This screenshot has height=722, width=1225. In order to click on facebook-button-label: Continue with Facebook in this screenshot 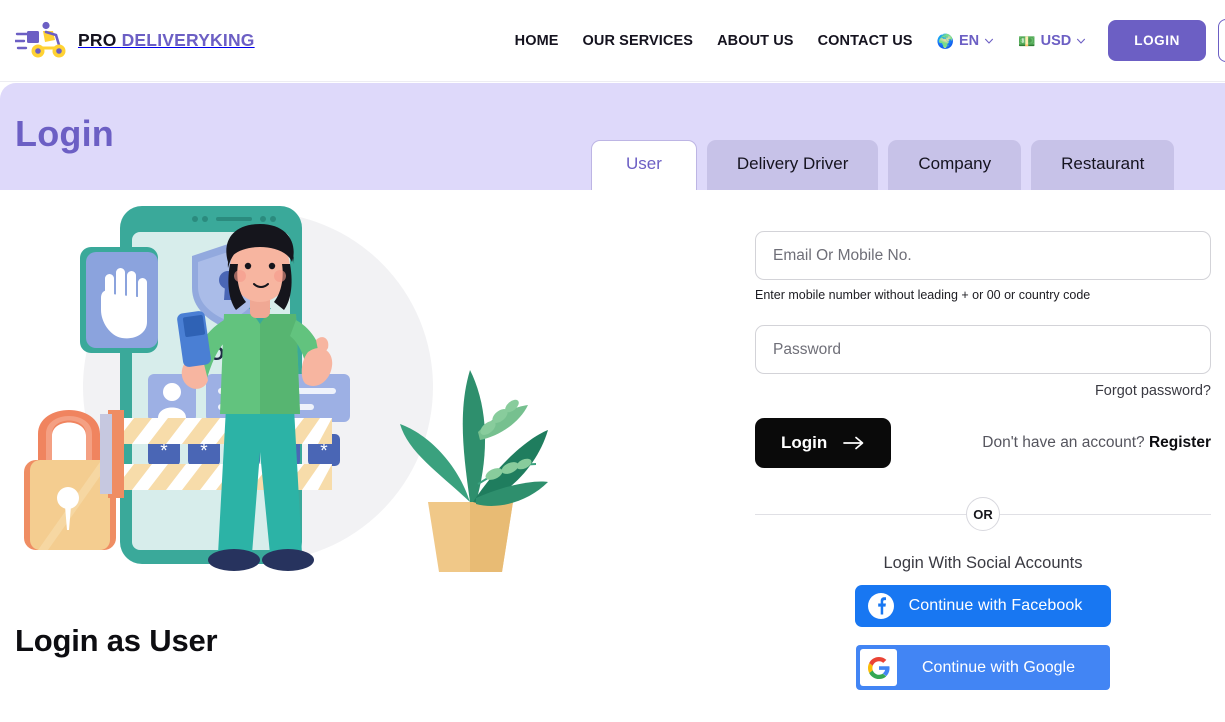, I will do `click(995, 605)`.